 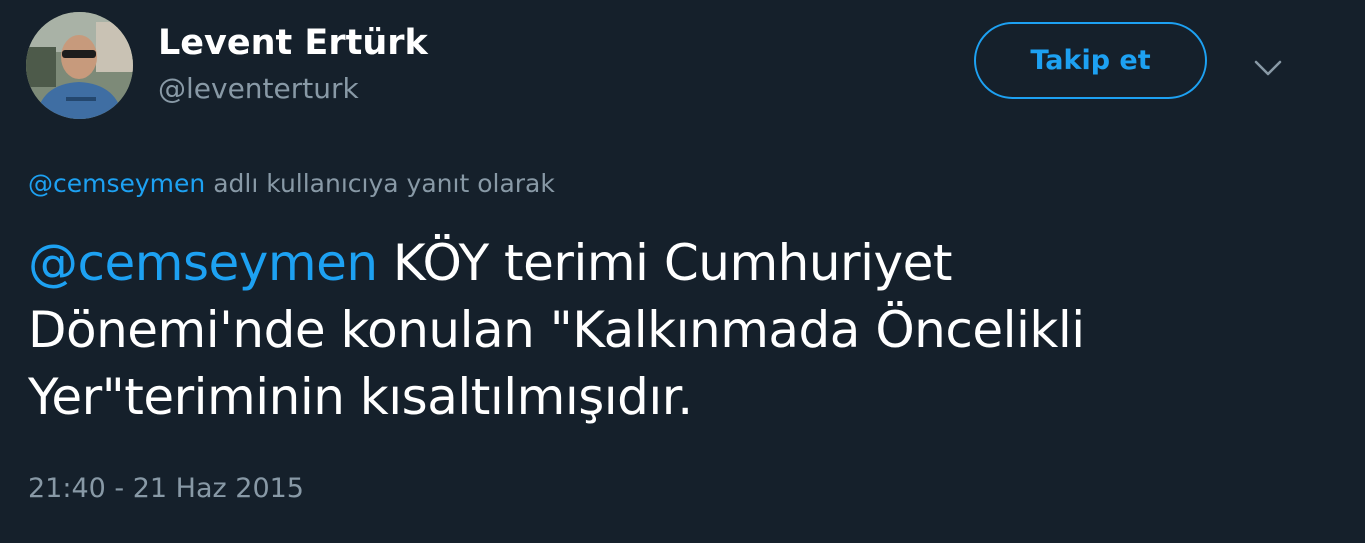 I want to click on tweet-timestamp: 21:40 - 21 Haz 2015, so click(x=166, y=489).